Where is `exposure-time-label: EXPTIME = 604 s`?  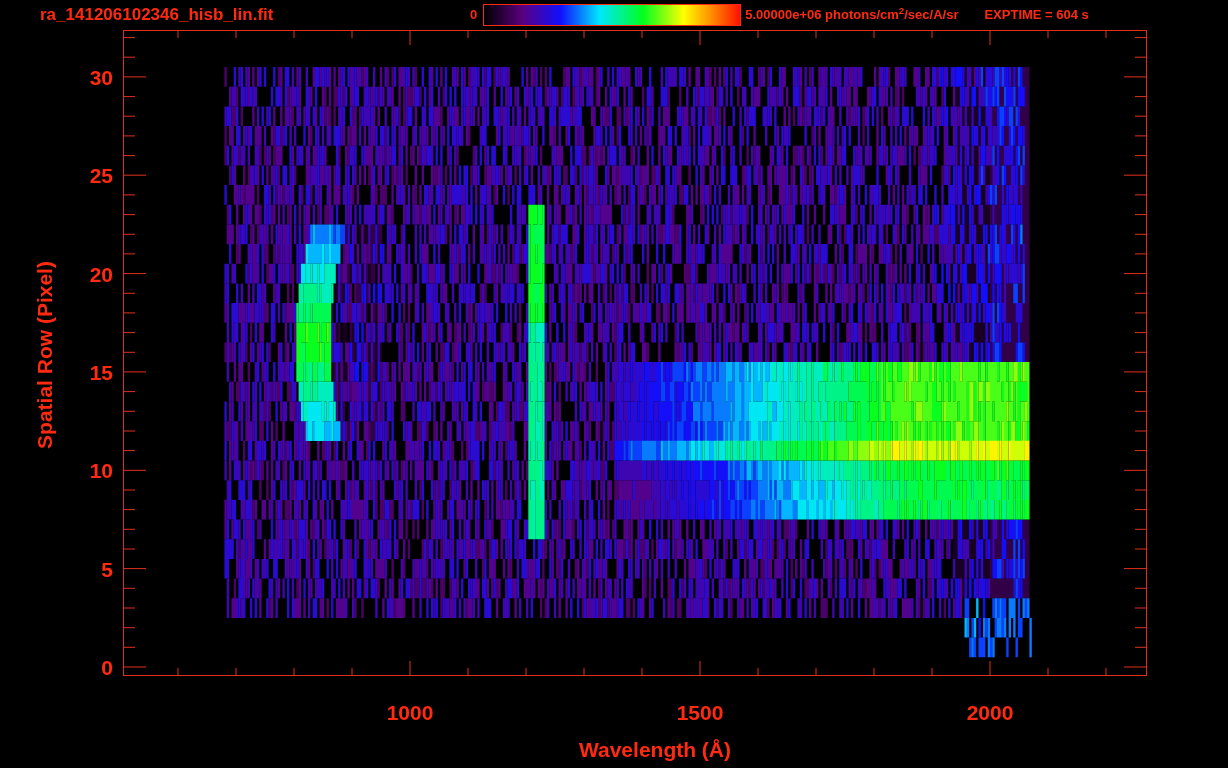
exposure-time-label: EXPTIME = 604 s is located at coordinates (1036, 15).